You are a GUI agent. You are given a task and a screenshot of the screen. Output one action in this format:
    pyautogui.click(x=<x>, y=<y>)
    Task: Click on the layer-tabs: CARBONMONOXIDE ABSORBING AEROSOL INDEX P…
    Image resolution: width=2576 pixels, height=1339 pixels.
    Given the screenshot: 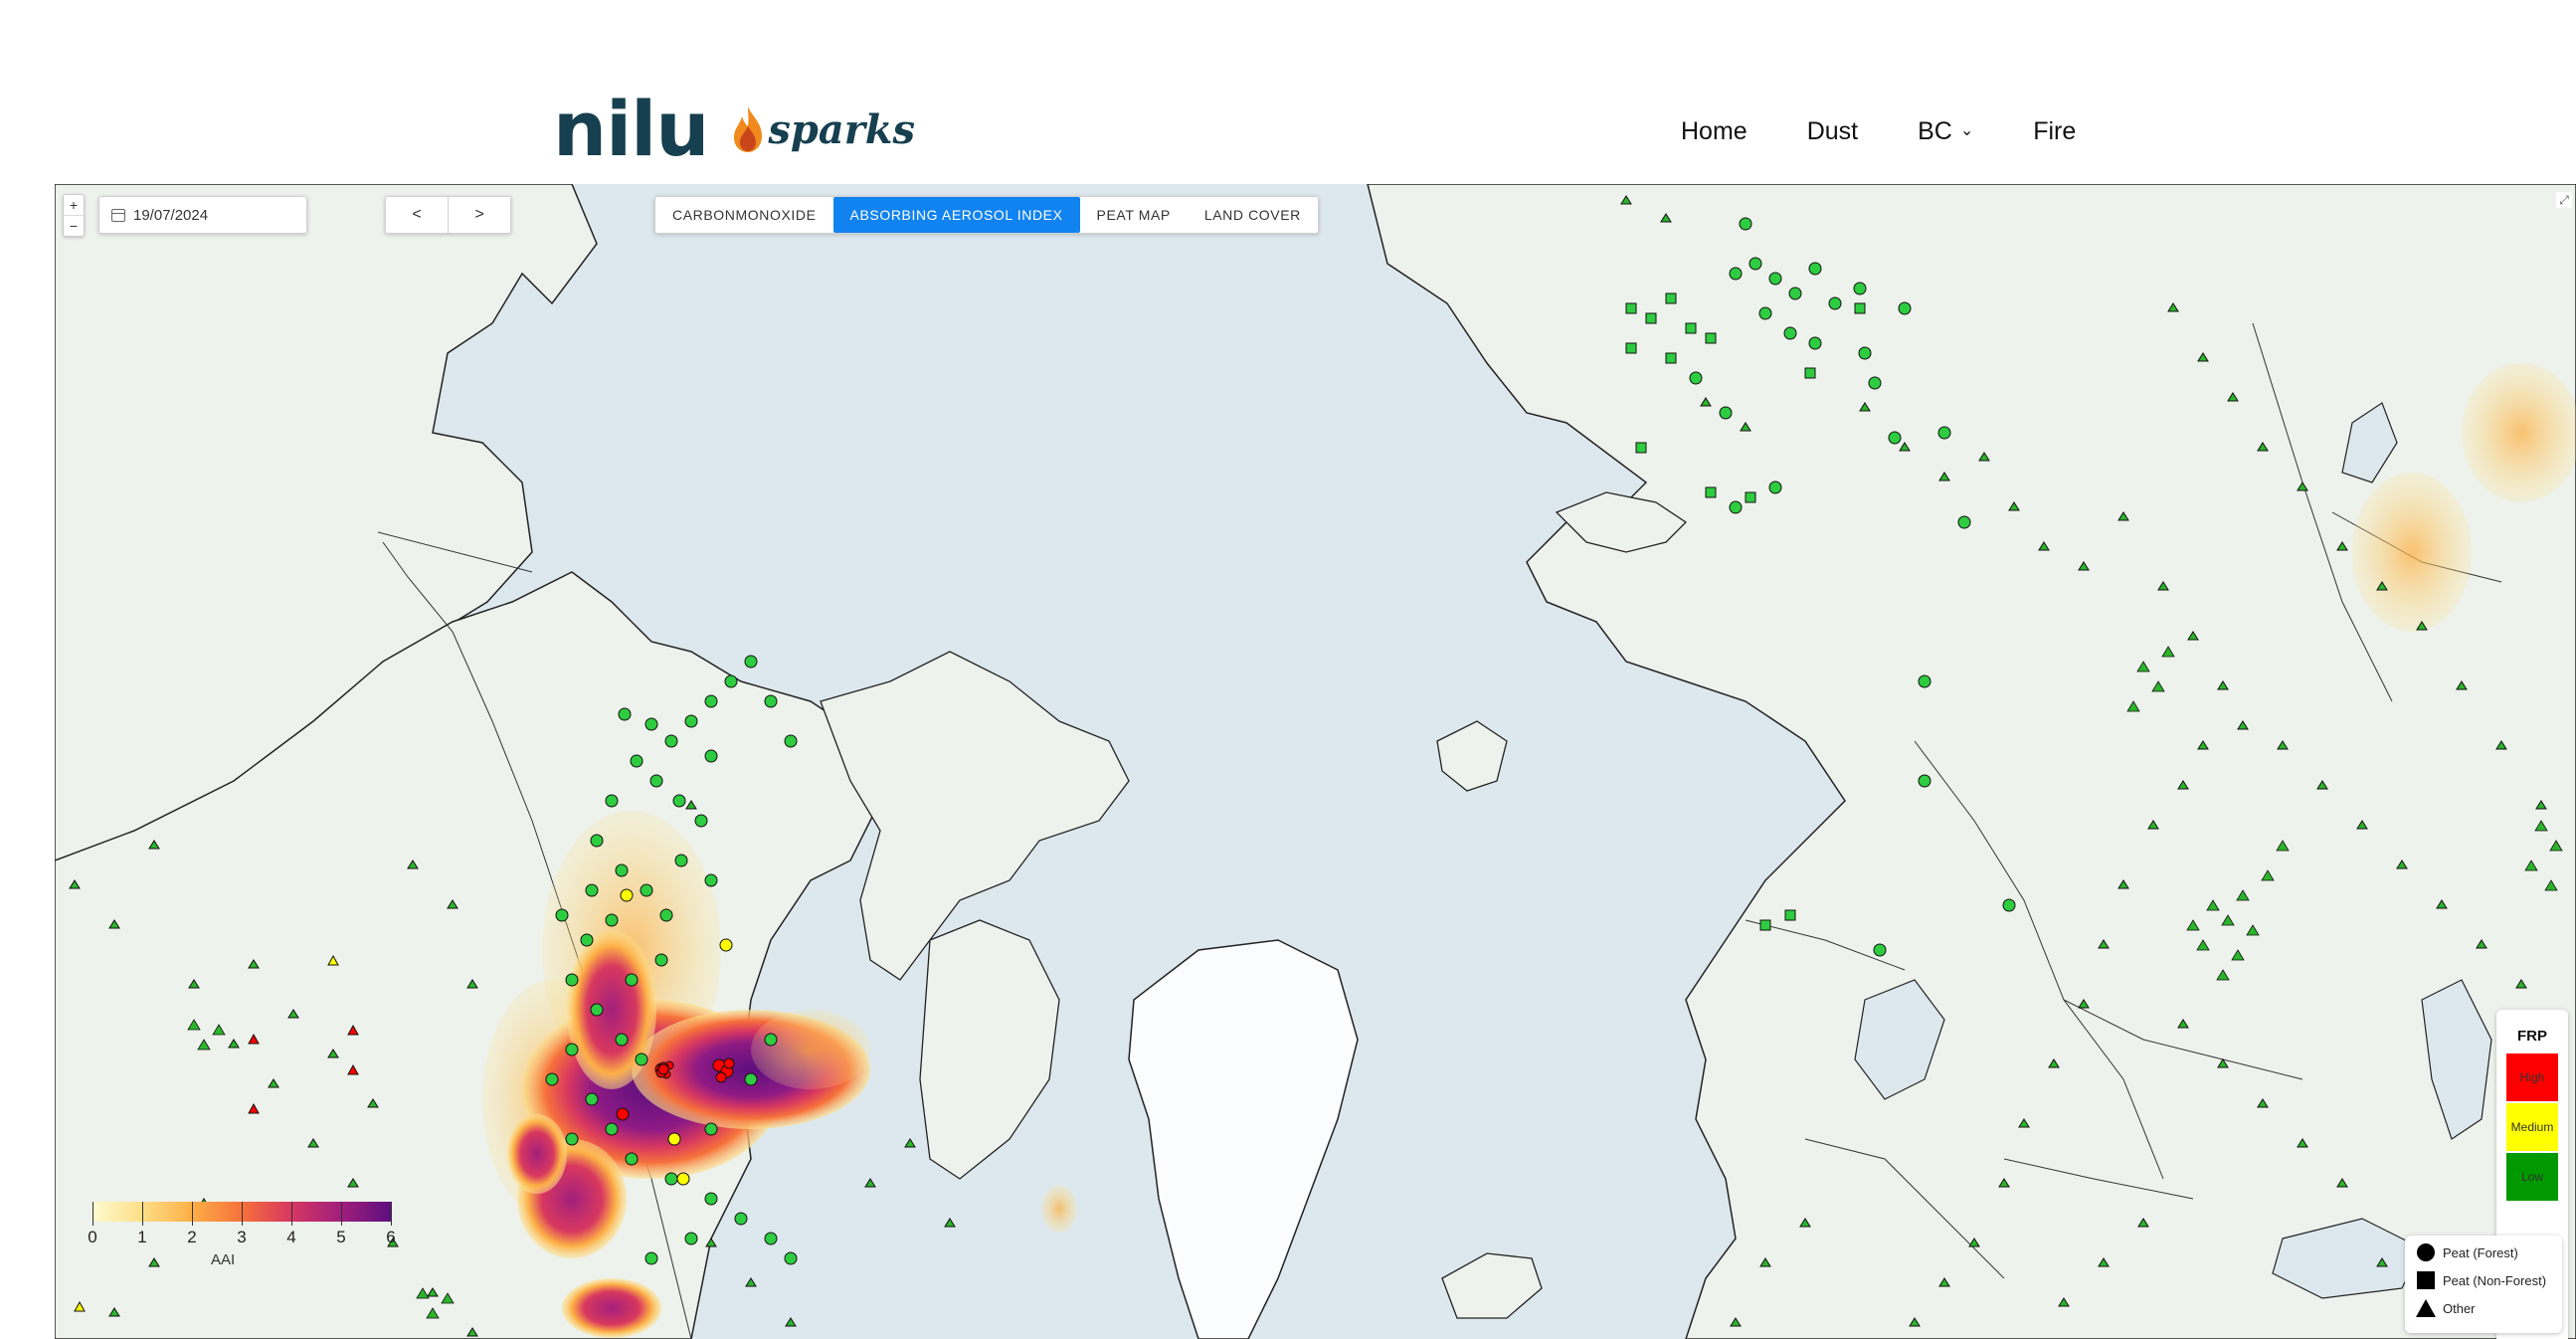 What is the action you would take?
    pyautogui.click(x=986, y=215)
    